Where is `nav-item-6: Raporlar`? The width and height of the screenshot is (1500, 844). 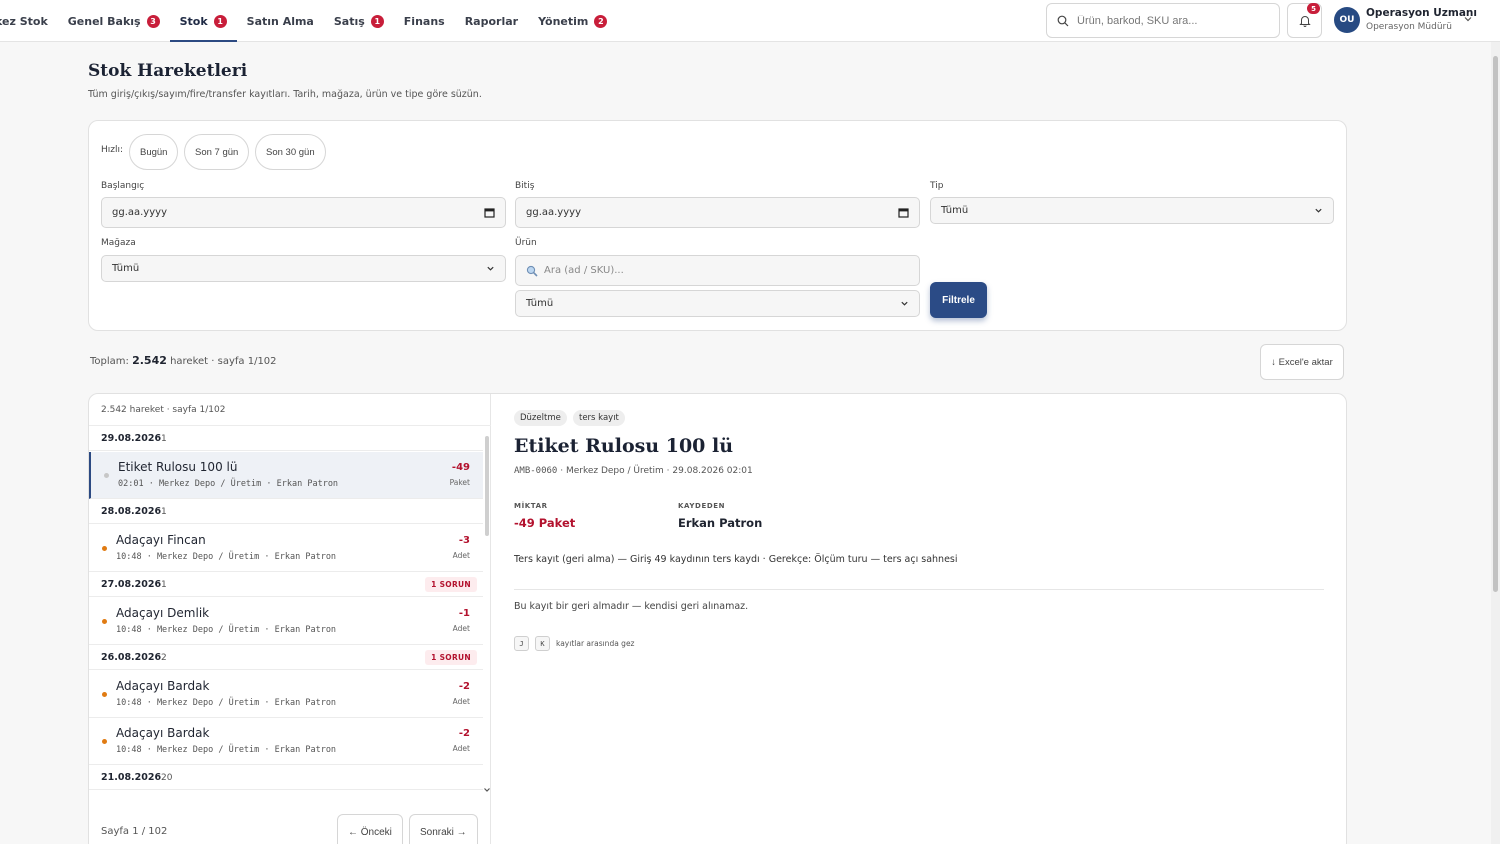 nav-item-6: Raporlar is located at coordinates (491, 21).